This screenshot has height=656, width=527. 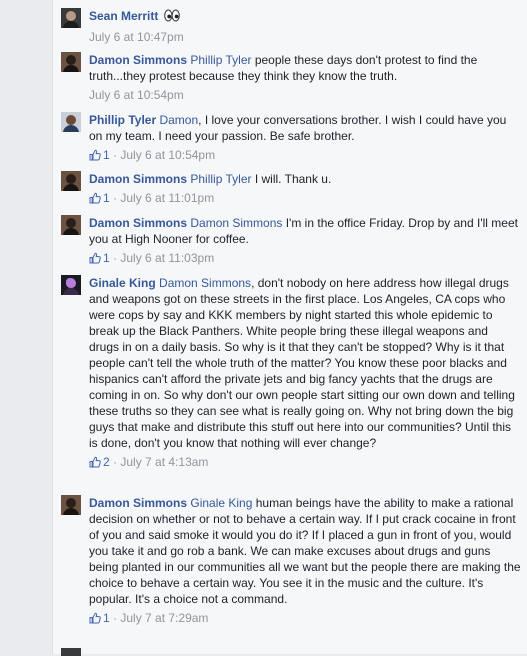 I want to click on comment-timestamp: July 7 at 7:29am, so click(x=164, y=618).